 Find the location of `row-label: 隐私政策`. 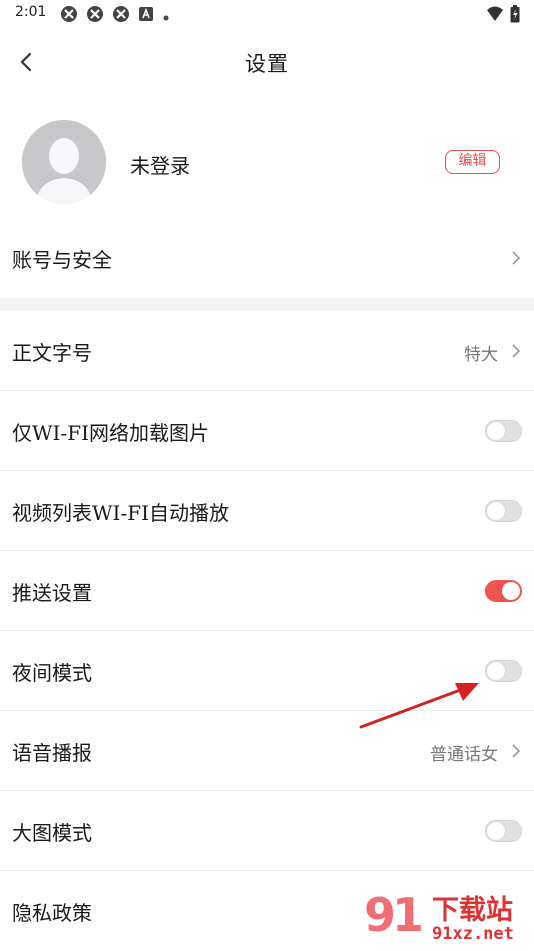

row-label: 隐私政策 is located at coordinates (52, 913).